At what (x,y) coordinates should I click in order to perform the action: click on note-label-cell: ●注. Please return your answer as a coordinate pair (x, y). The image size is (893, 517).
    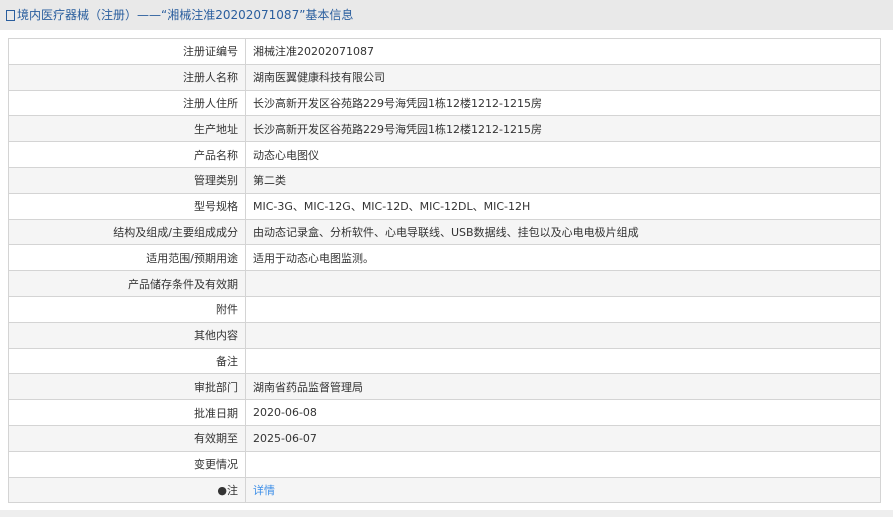
    Looking at the image, I should click on (127, 490).